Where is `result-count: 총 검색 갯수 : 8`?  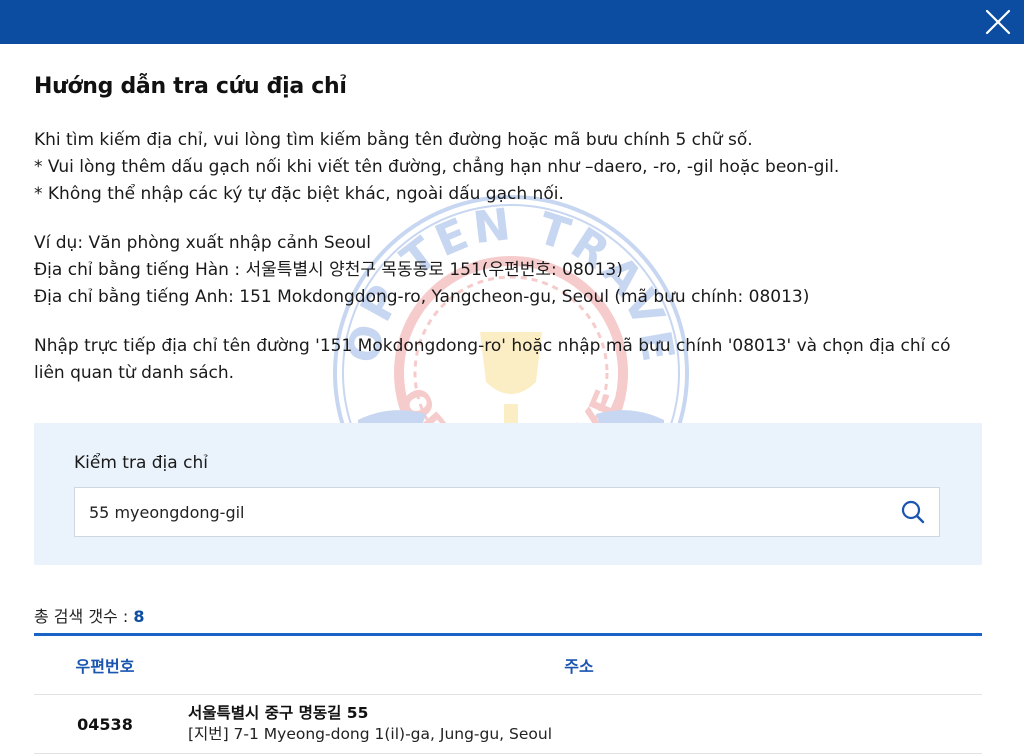
result-count: 총 검색 갯수 : 8 is located at coordinates (89, 615).